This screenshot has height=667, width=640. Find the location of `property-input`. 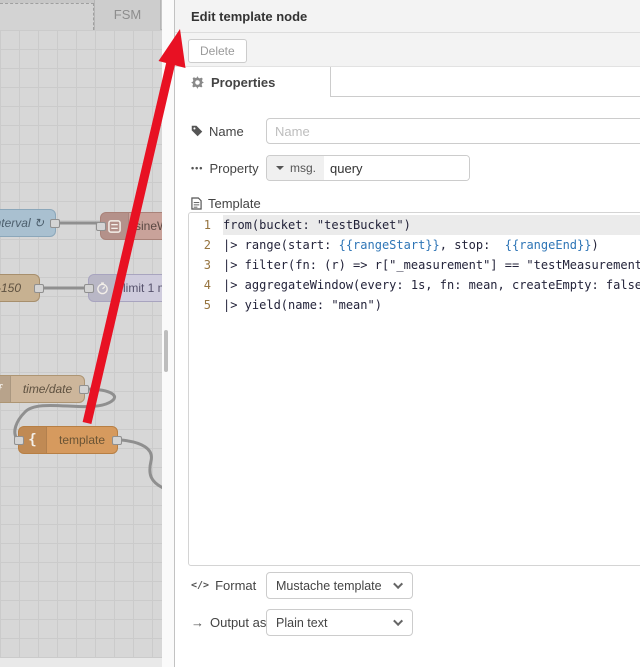

property-input is located at coordinates (396, 168).